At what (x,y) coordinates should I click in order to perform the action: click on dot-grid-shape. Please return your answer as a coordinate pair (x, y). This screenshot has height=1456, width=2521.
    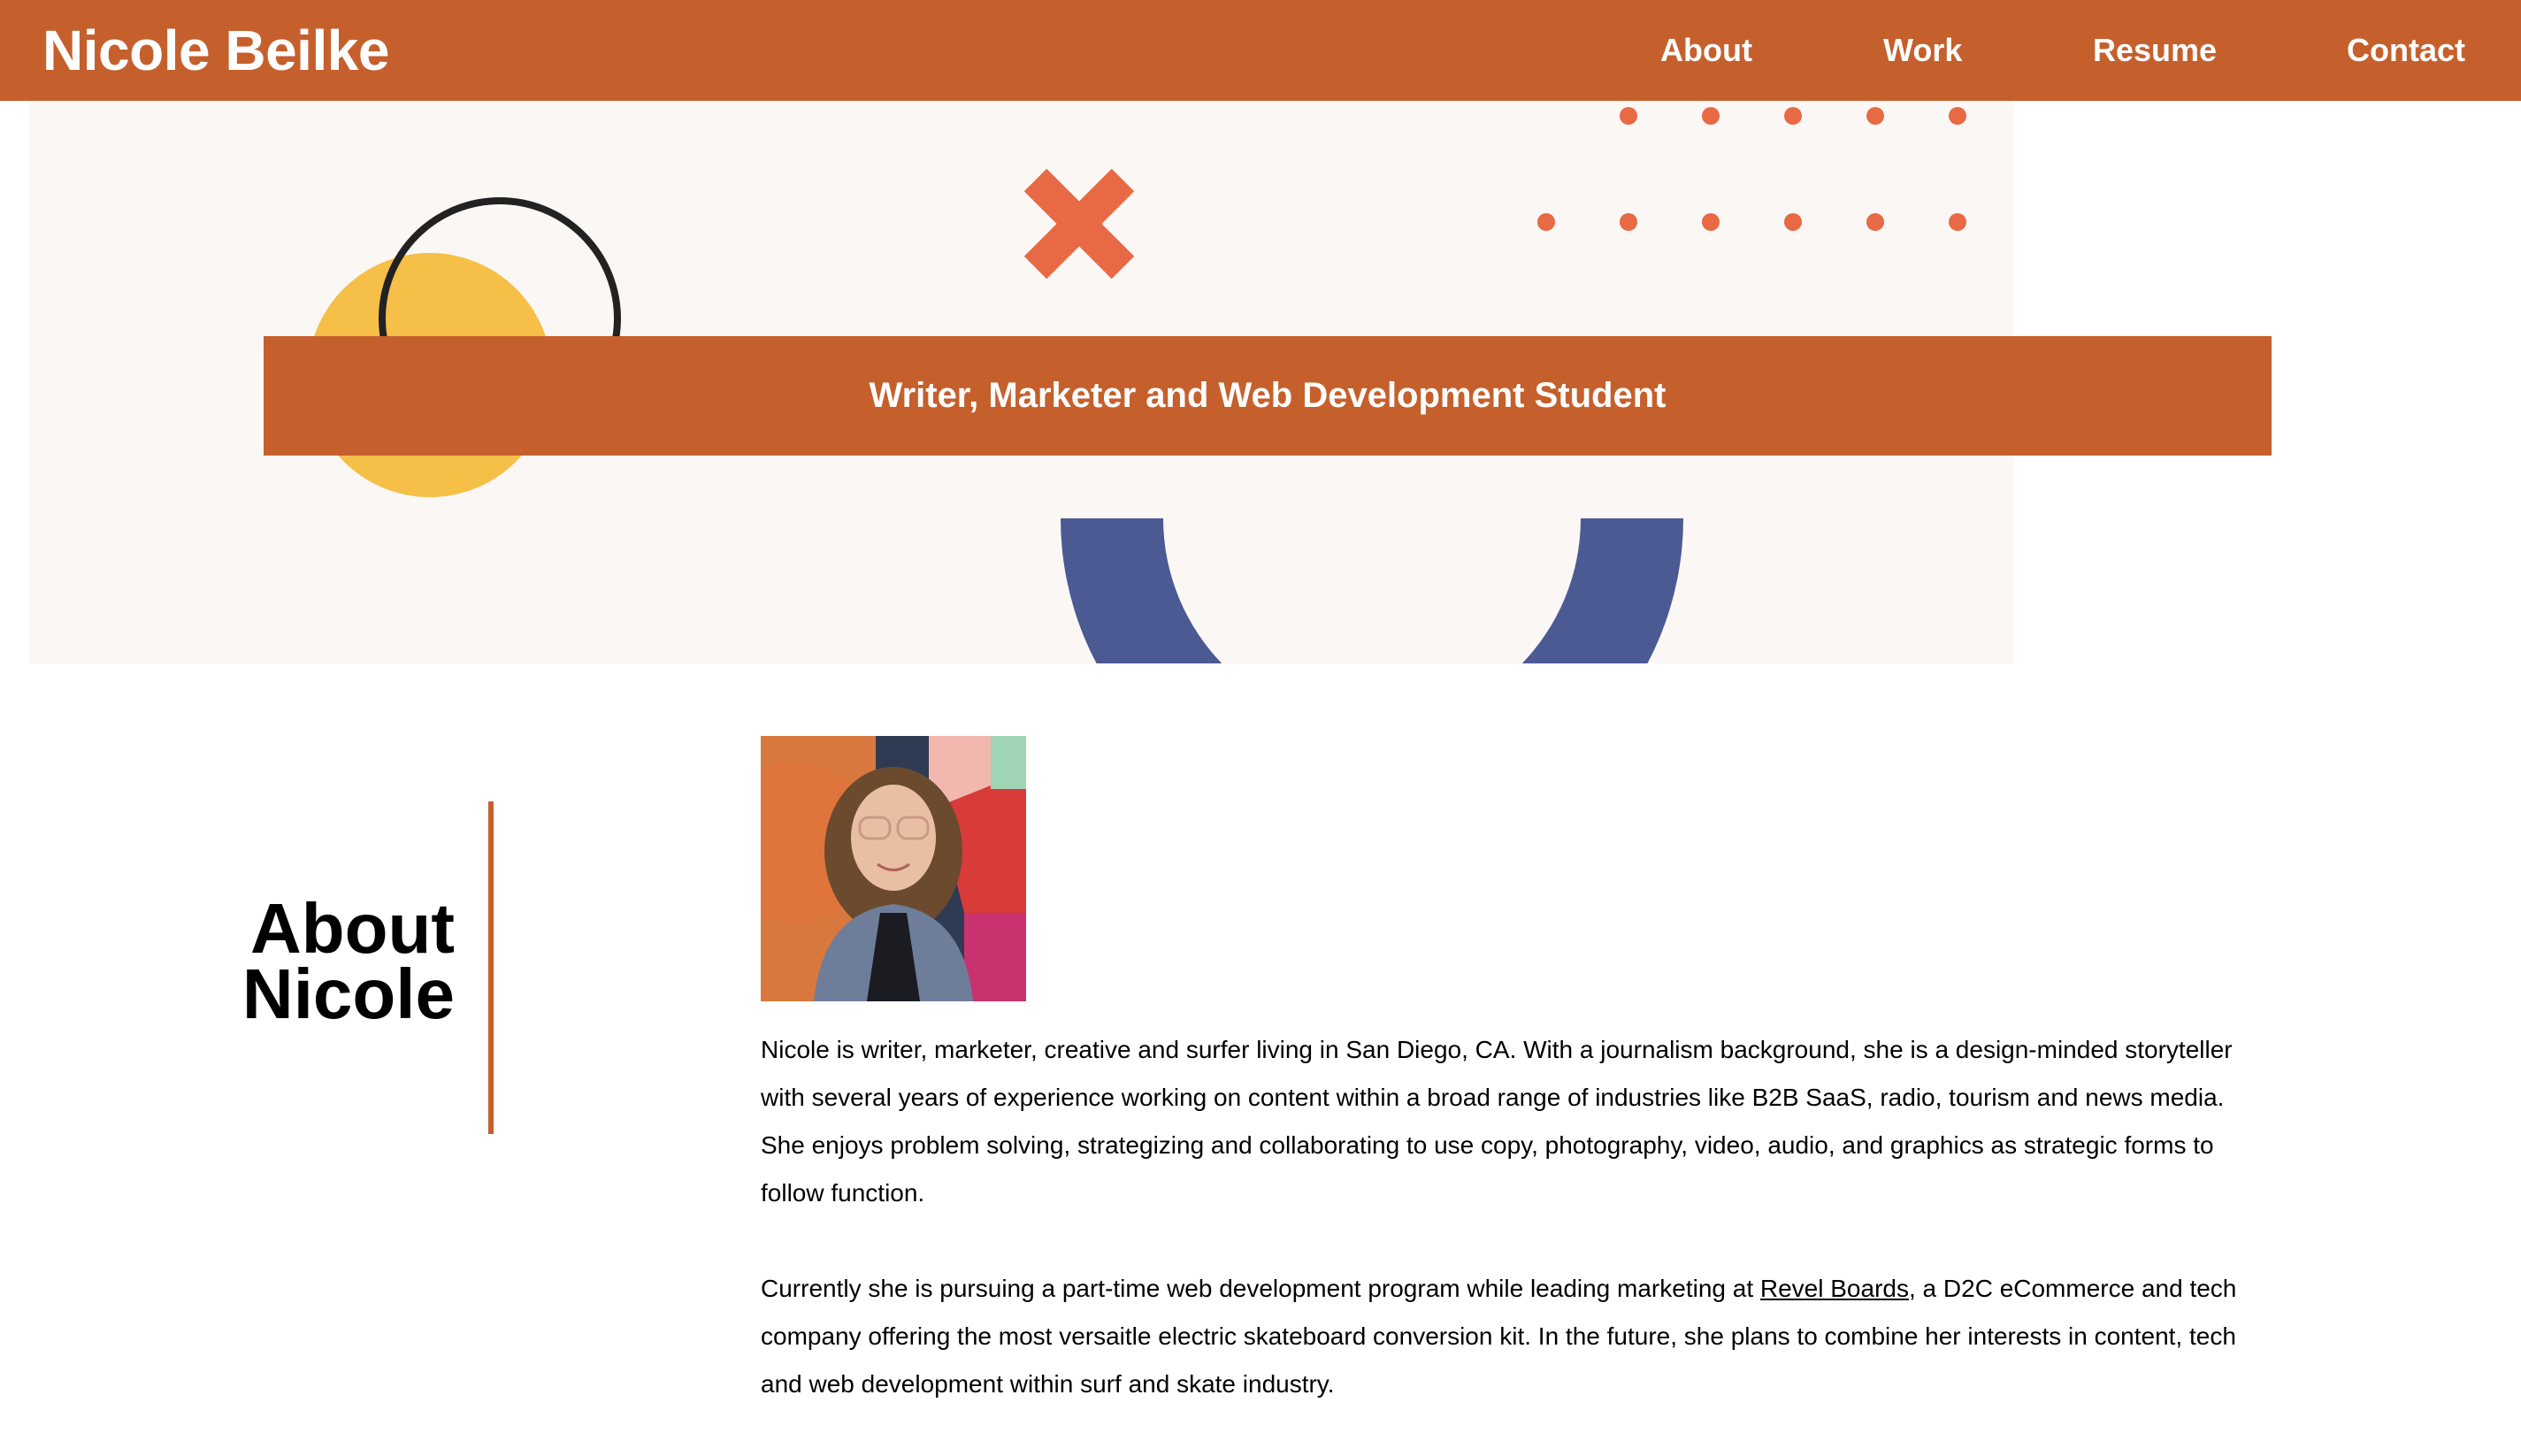
    Looking at the image, I should click on (1751, 169).